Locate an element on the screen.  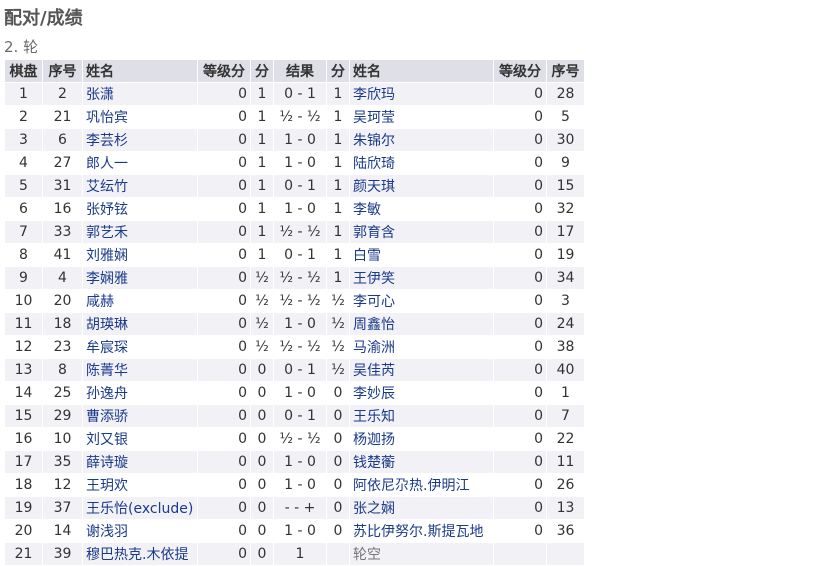
board-cell: 19 is located at coordinates (23, 508).